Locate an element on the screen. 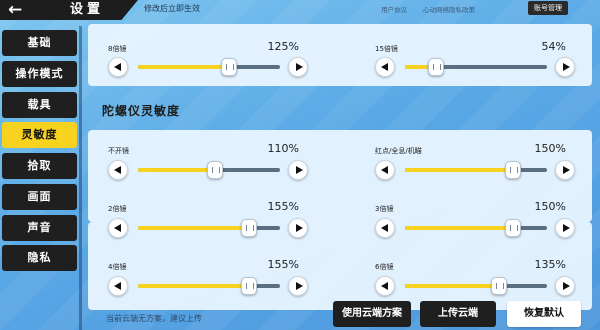  setting-label: 不开镜 is located at coordinates (118, 151).